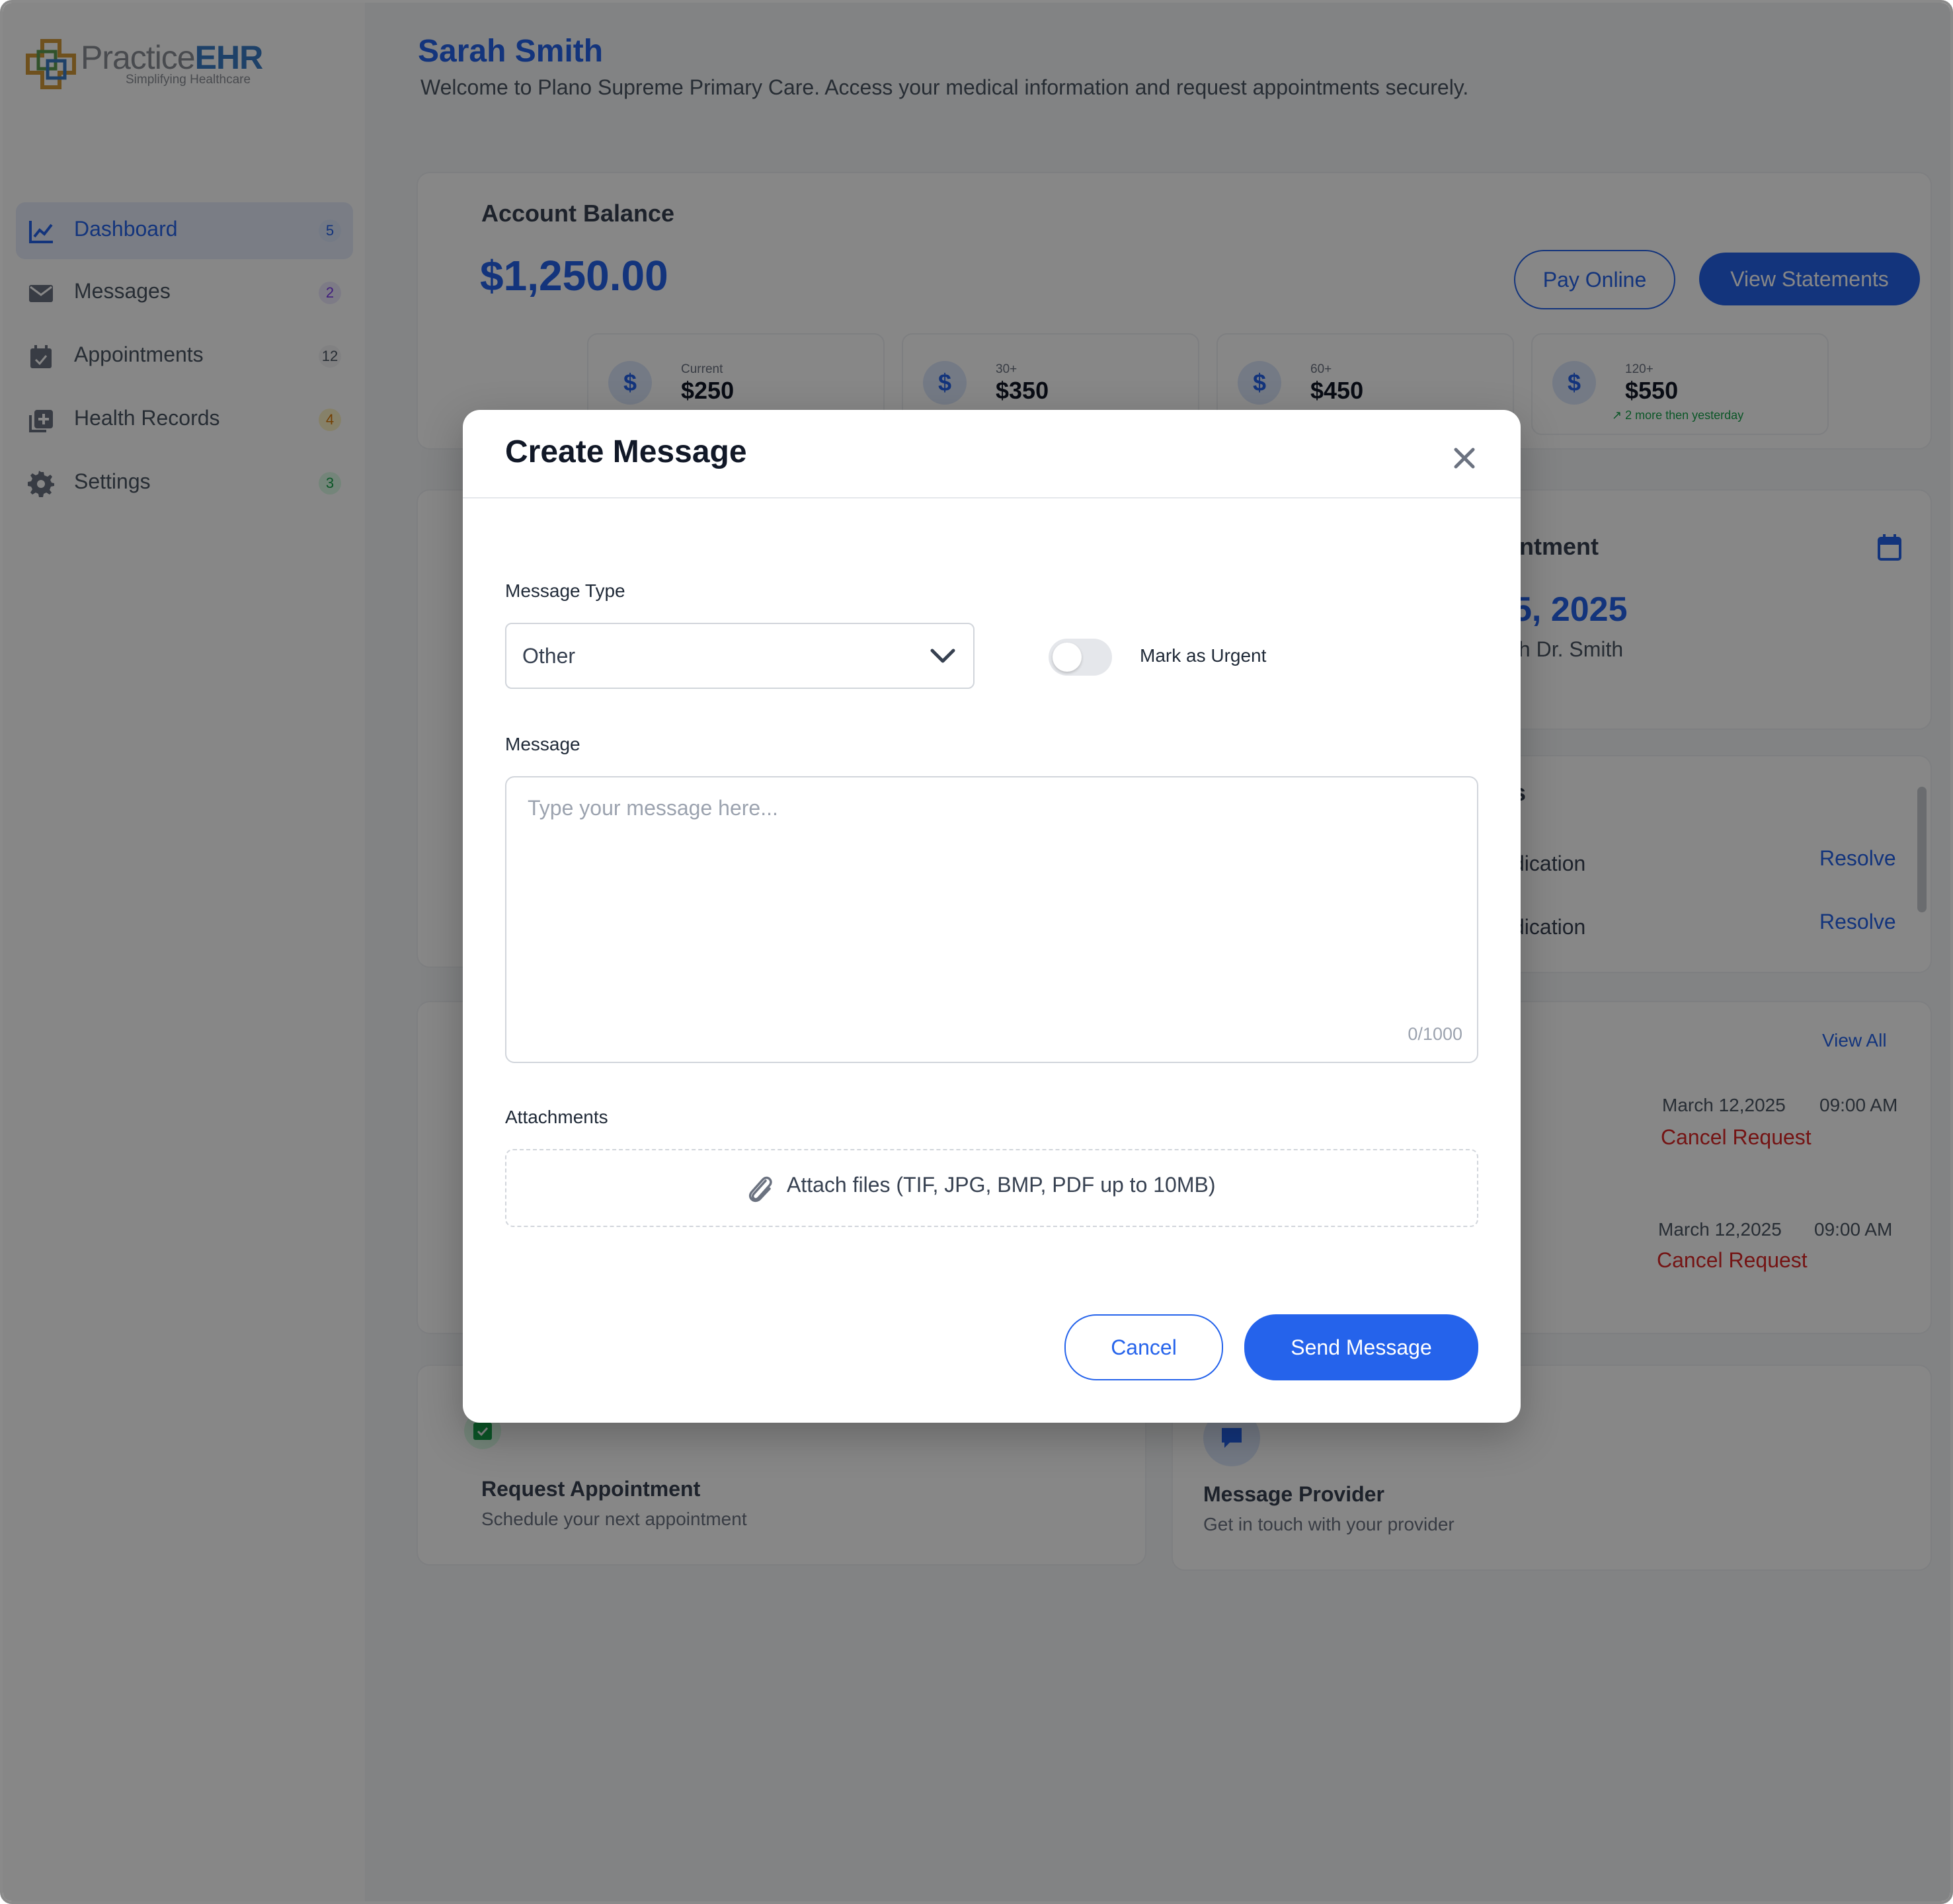 Image resolution: width=1953 pixels, height=1904 pixels. What do you see at coordinates (1067, 657) in the screenshot?
I see `toggle-knob` at bounding box center [1067, 657].